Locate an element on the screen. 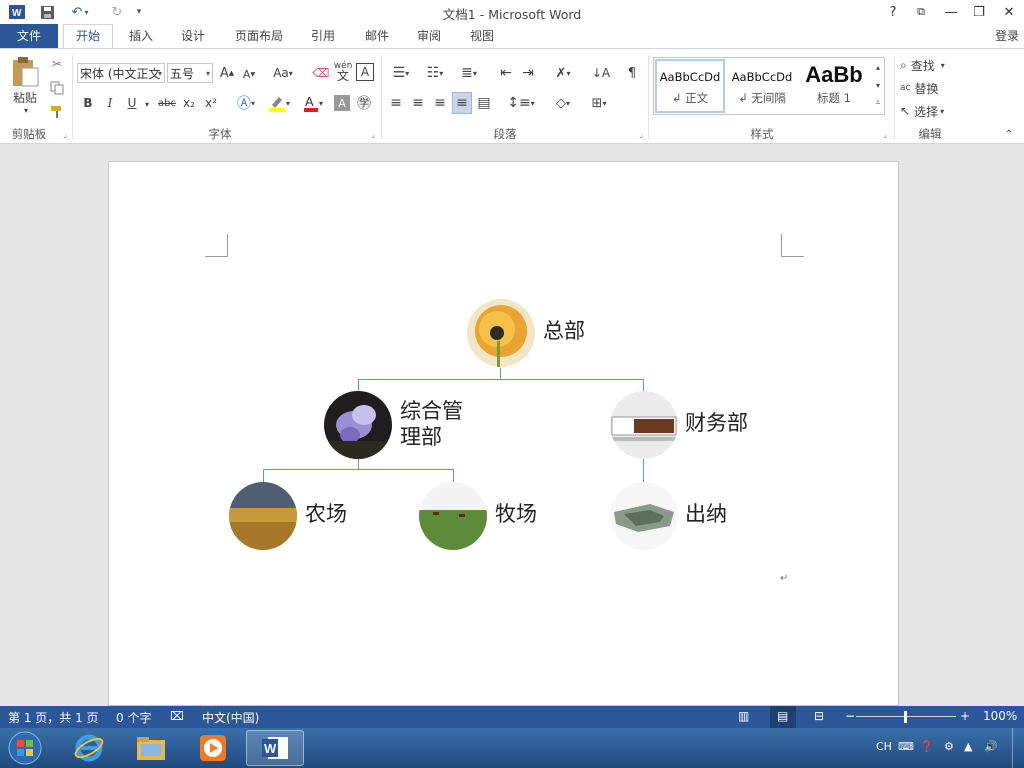 The height and width of the screenshot is (768, 1024). help-tray-icon: ❓ is located at coordinates (927, 746).